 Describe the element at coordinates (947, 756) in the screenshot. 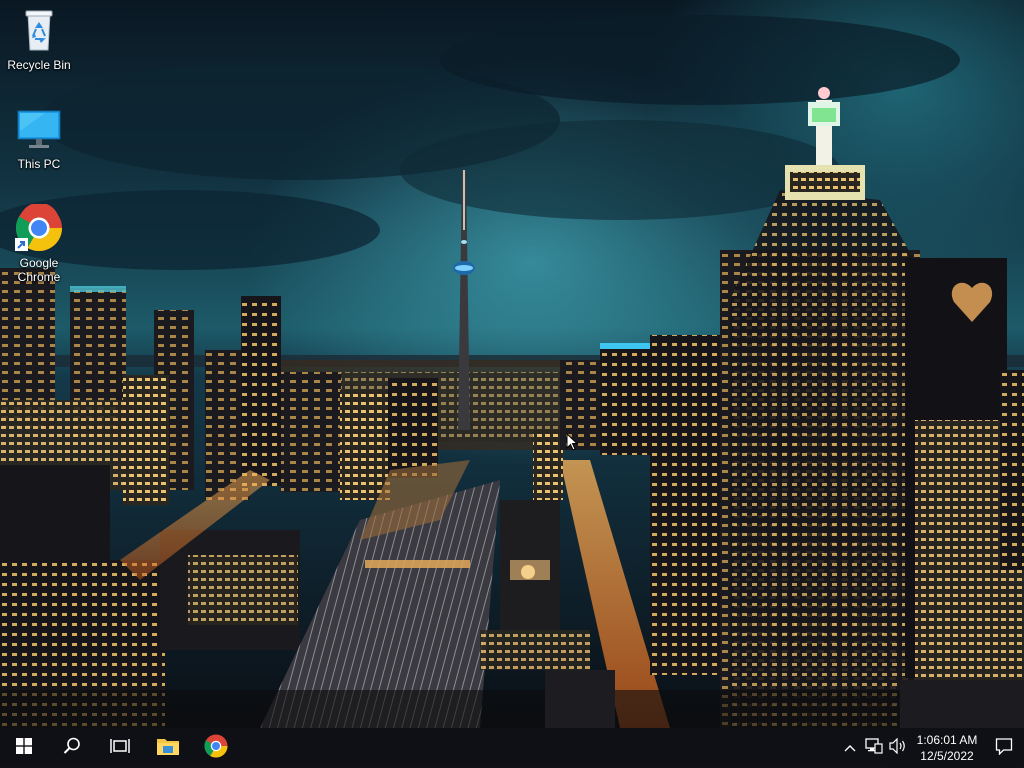

I see `clock-date: 12/5/2022` at that location.